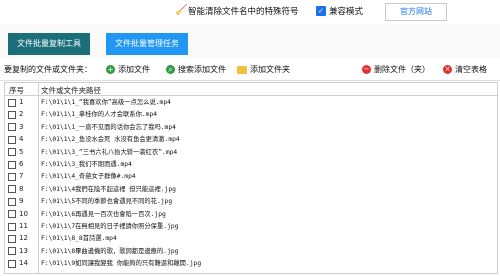 This screenshot has height=276, width=500. I want to click on row-number: 11, so click(23, 226).